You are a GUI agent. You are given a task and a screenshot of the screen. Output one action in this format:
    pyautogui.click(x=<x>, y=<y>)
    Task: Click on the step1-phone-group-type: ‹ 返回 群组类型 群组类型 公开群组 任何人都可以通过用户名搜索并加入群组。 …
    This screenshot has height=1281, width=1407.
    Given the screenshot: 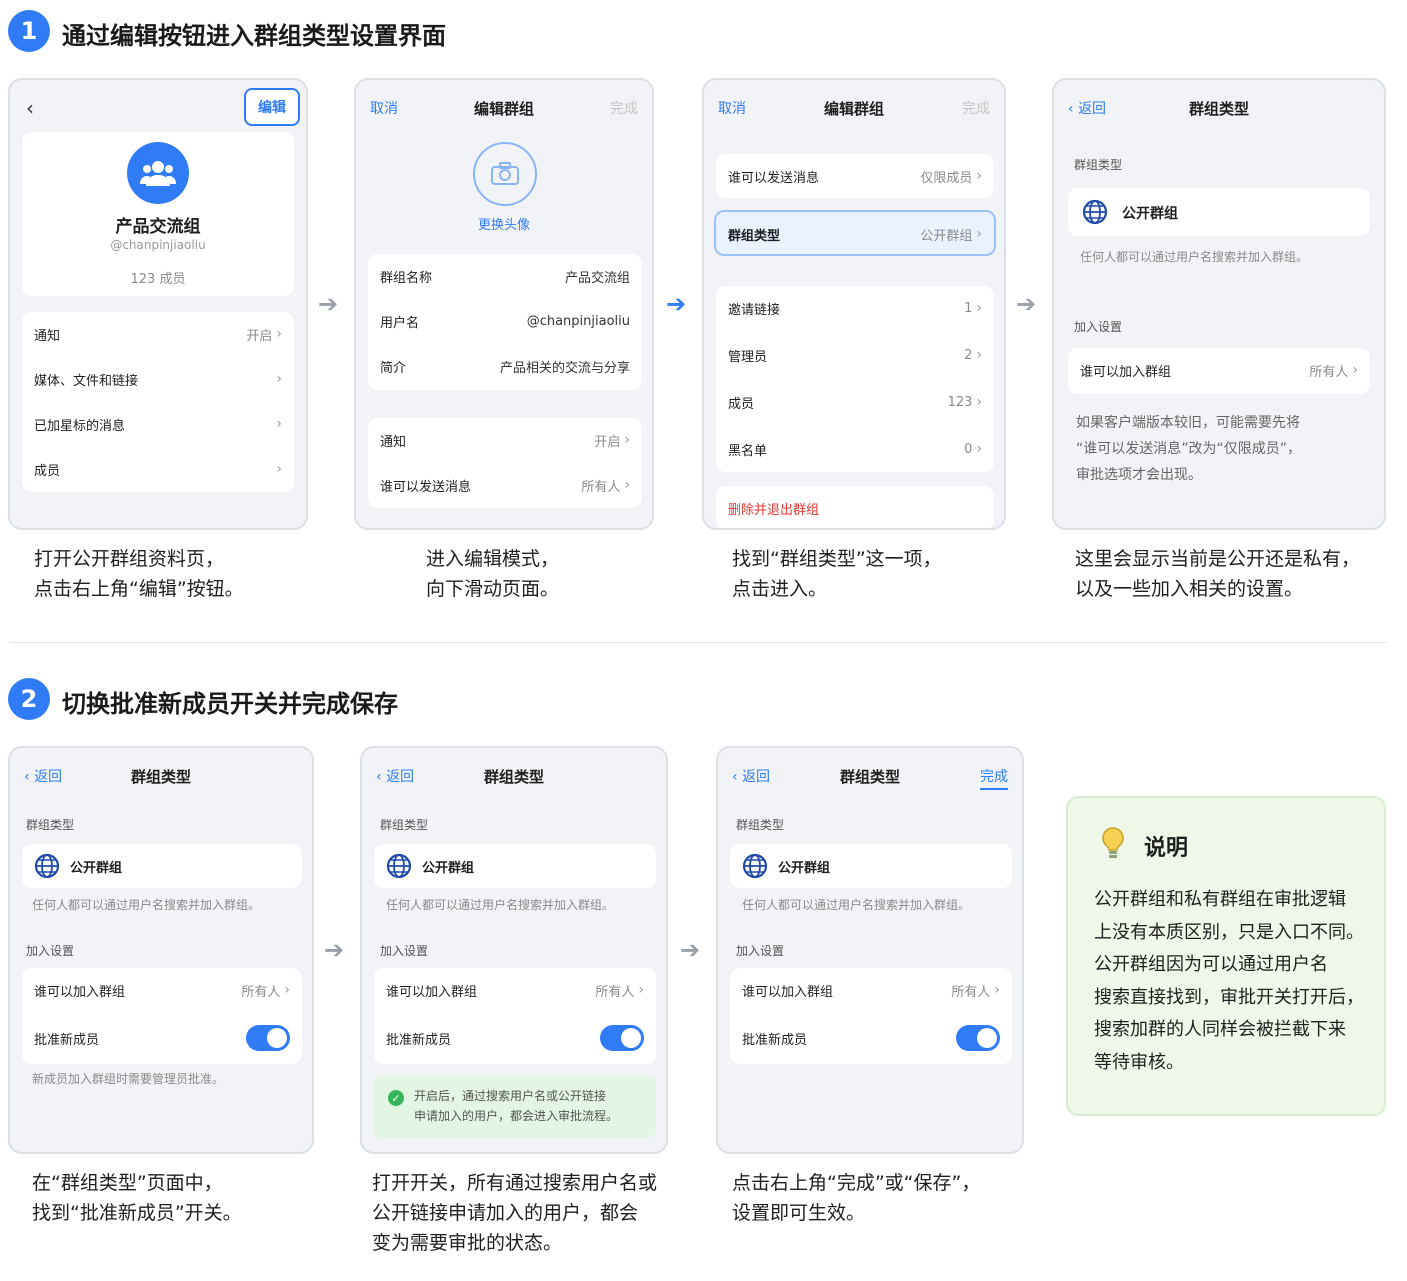 What is the action you would take?
    pyautogui.click(x=1219, y=304)
    